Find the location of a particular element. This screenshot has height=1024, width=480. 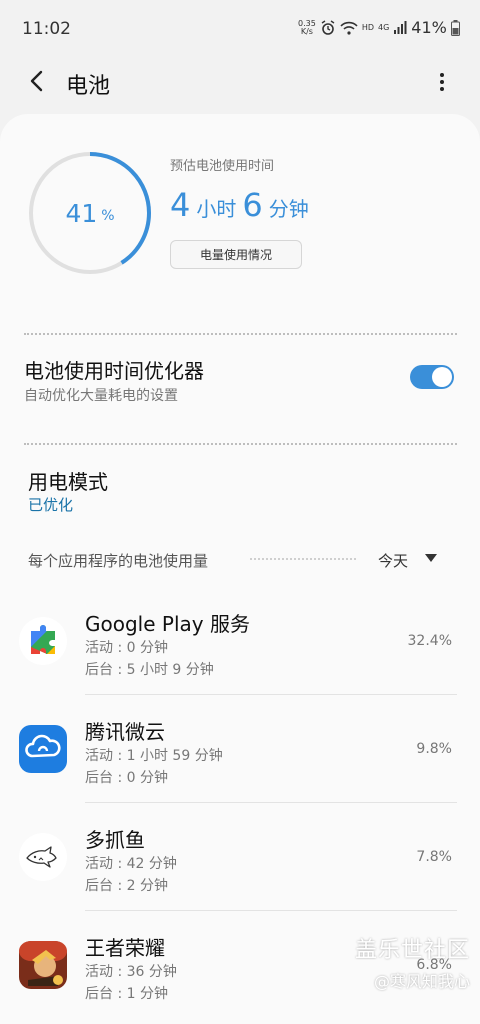

power-mode-value: 已优化 is located at coordinates (51, 505).